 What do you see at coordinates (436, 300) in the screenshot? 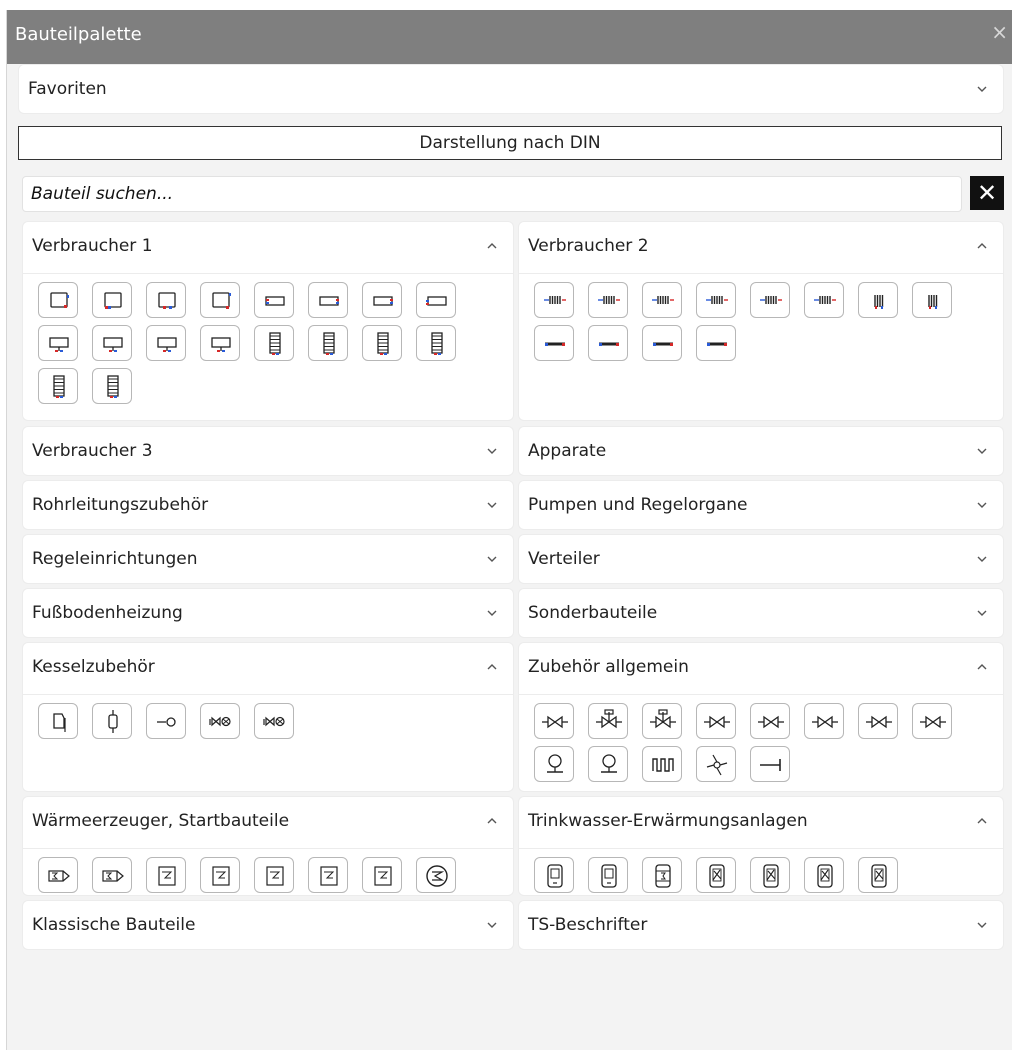
I see `convector-left-icon` at bounding box center [436, 300].